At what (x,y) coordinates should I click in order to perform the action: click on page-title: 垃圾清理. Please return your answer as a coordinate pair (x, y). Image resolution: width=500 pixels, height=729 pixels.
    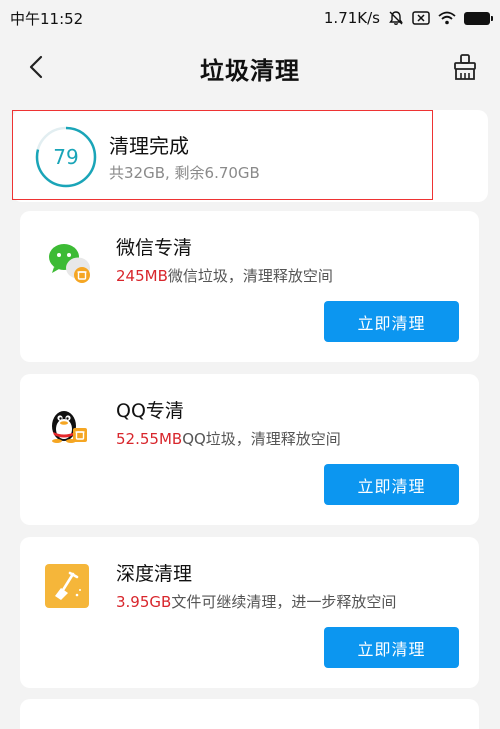
    Looking at the image, I should click on (250, 70).